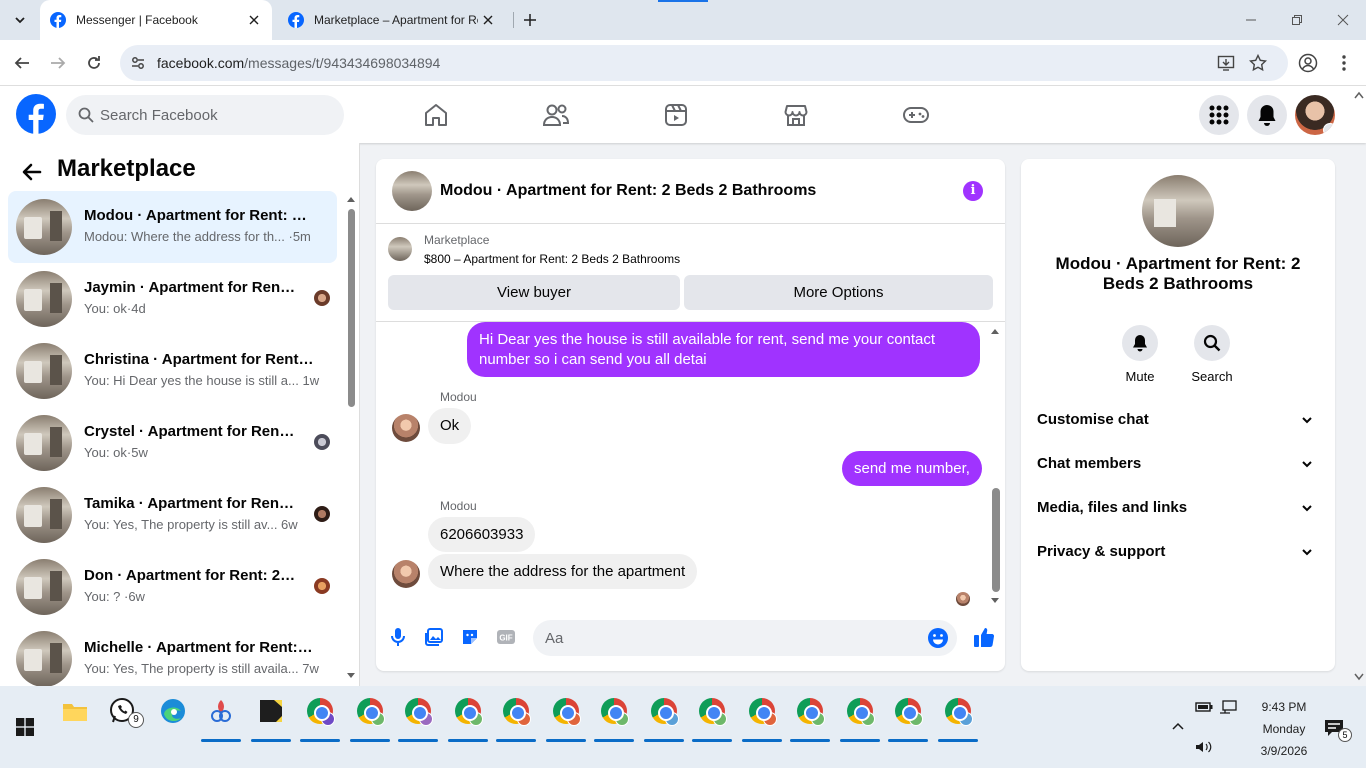 Image resolution: width=1366 pixels, height=768 pixels. Describe the element at coordinates (1343, 20) in the screenshot. I see `close-window-icon` at that location.